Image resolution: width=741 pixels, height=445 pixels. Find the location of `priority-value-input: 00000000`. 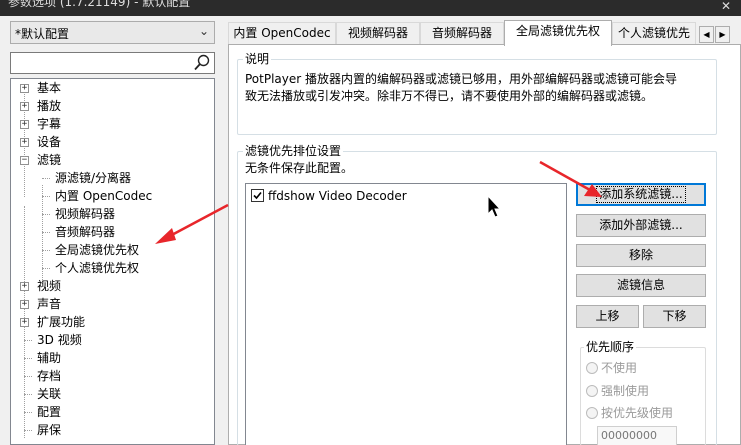

priority-value-input: 00000000 is located at coordinates (637, 435).